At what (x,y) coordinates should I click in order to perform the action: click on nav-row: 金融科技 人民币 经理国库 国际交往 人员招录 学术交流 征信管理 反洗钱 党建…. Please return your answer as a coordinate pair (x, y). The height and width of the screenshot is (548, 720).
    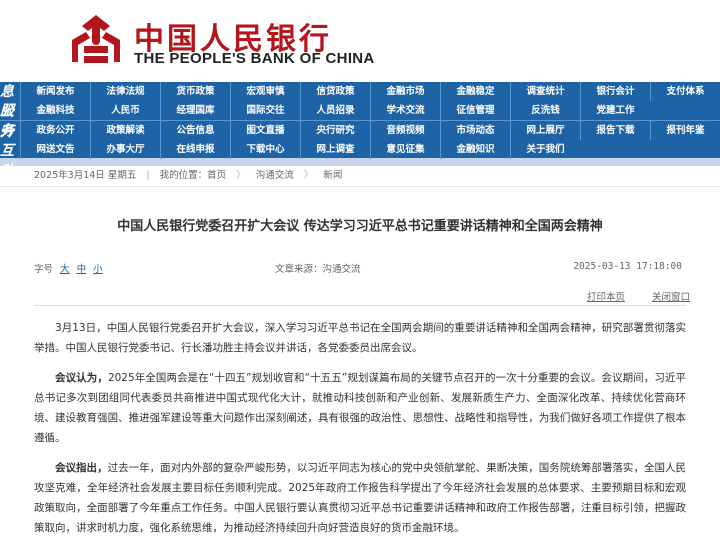
    Looking at the image, I should click on (370, 111).